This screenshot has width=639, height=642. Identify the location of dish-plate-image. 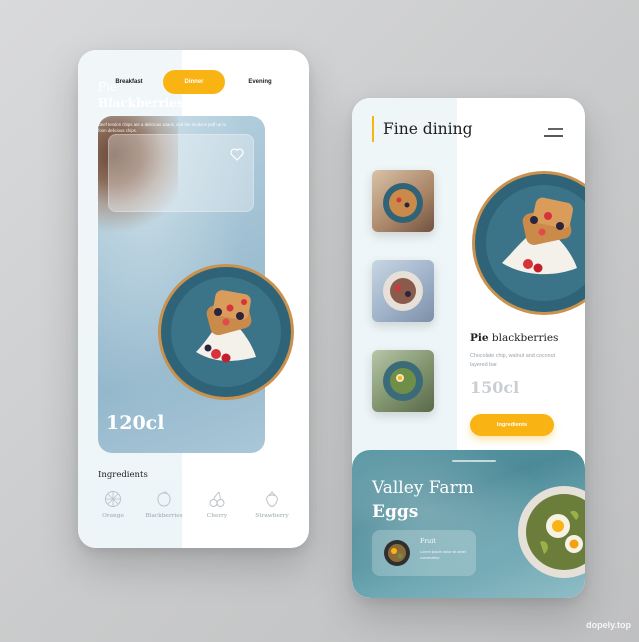
(226, 334).